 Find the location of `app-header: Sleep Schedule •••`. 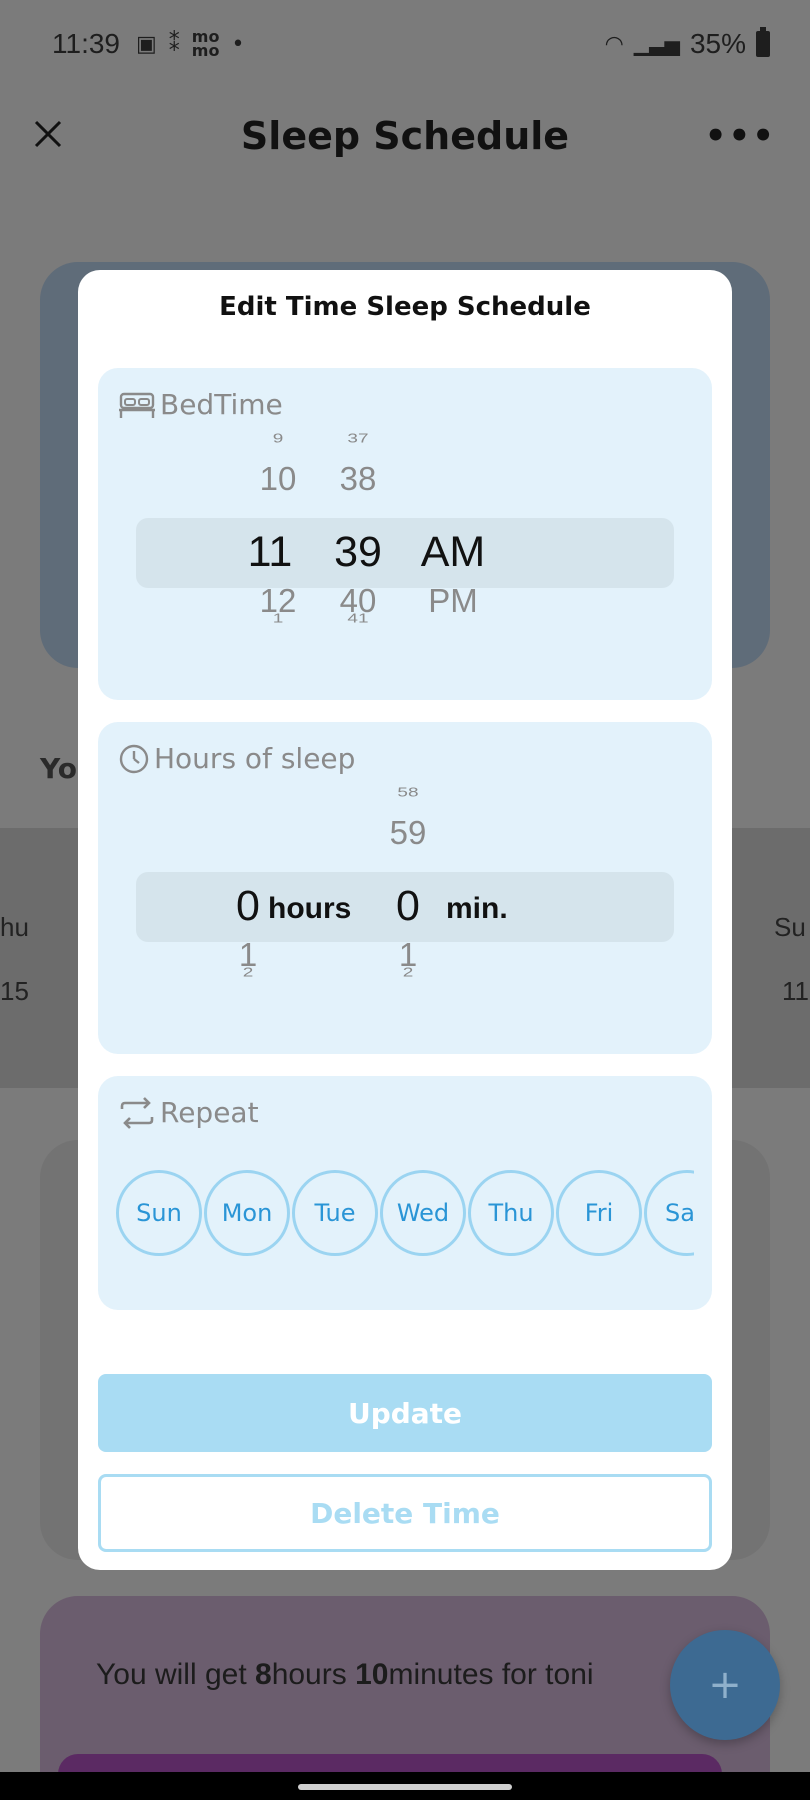

app-header: Sleep Schedule ••• is located at coordinates (405, 141).